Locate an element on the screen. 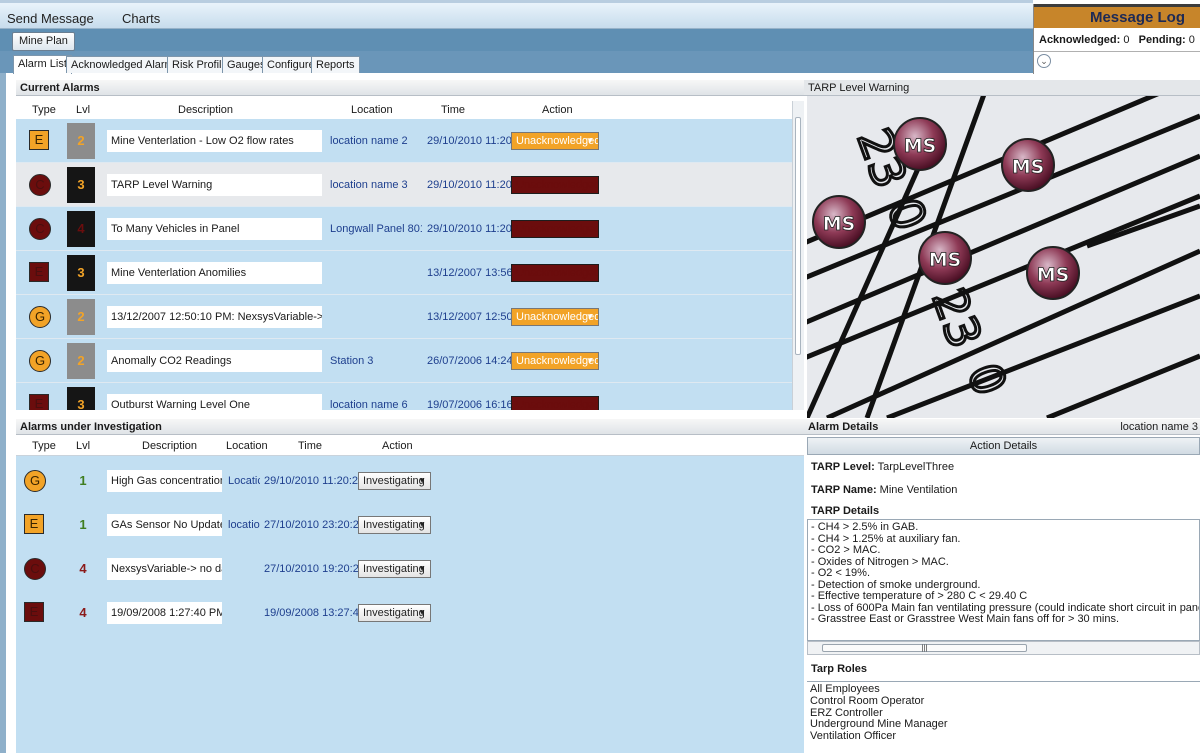 The height and width of the screenshot is (753, 1200). alarm-time: 19/09/2008 13:27:41 is located at coordinates (314, 613).